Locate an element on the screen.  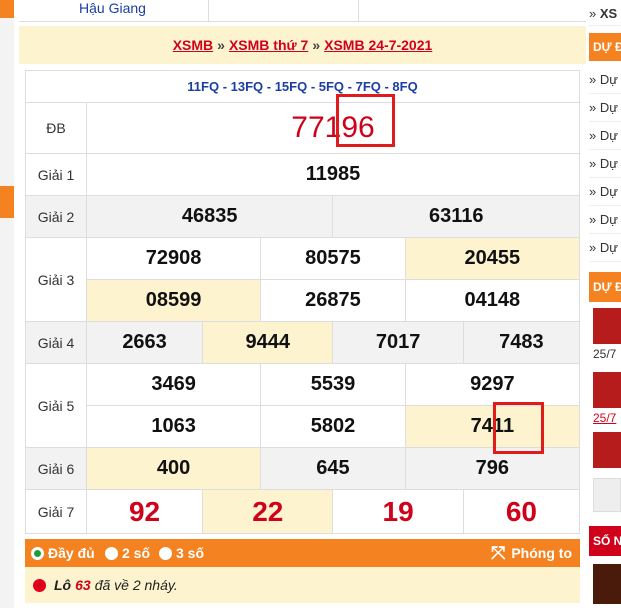
special-prize-label: ĐB is located at coordinates (56, 128).